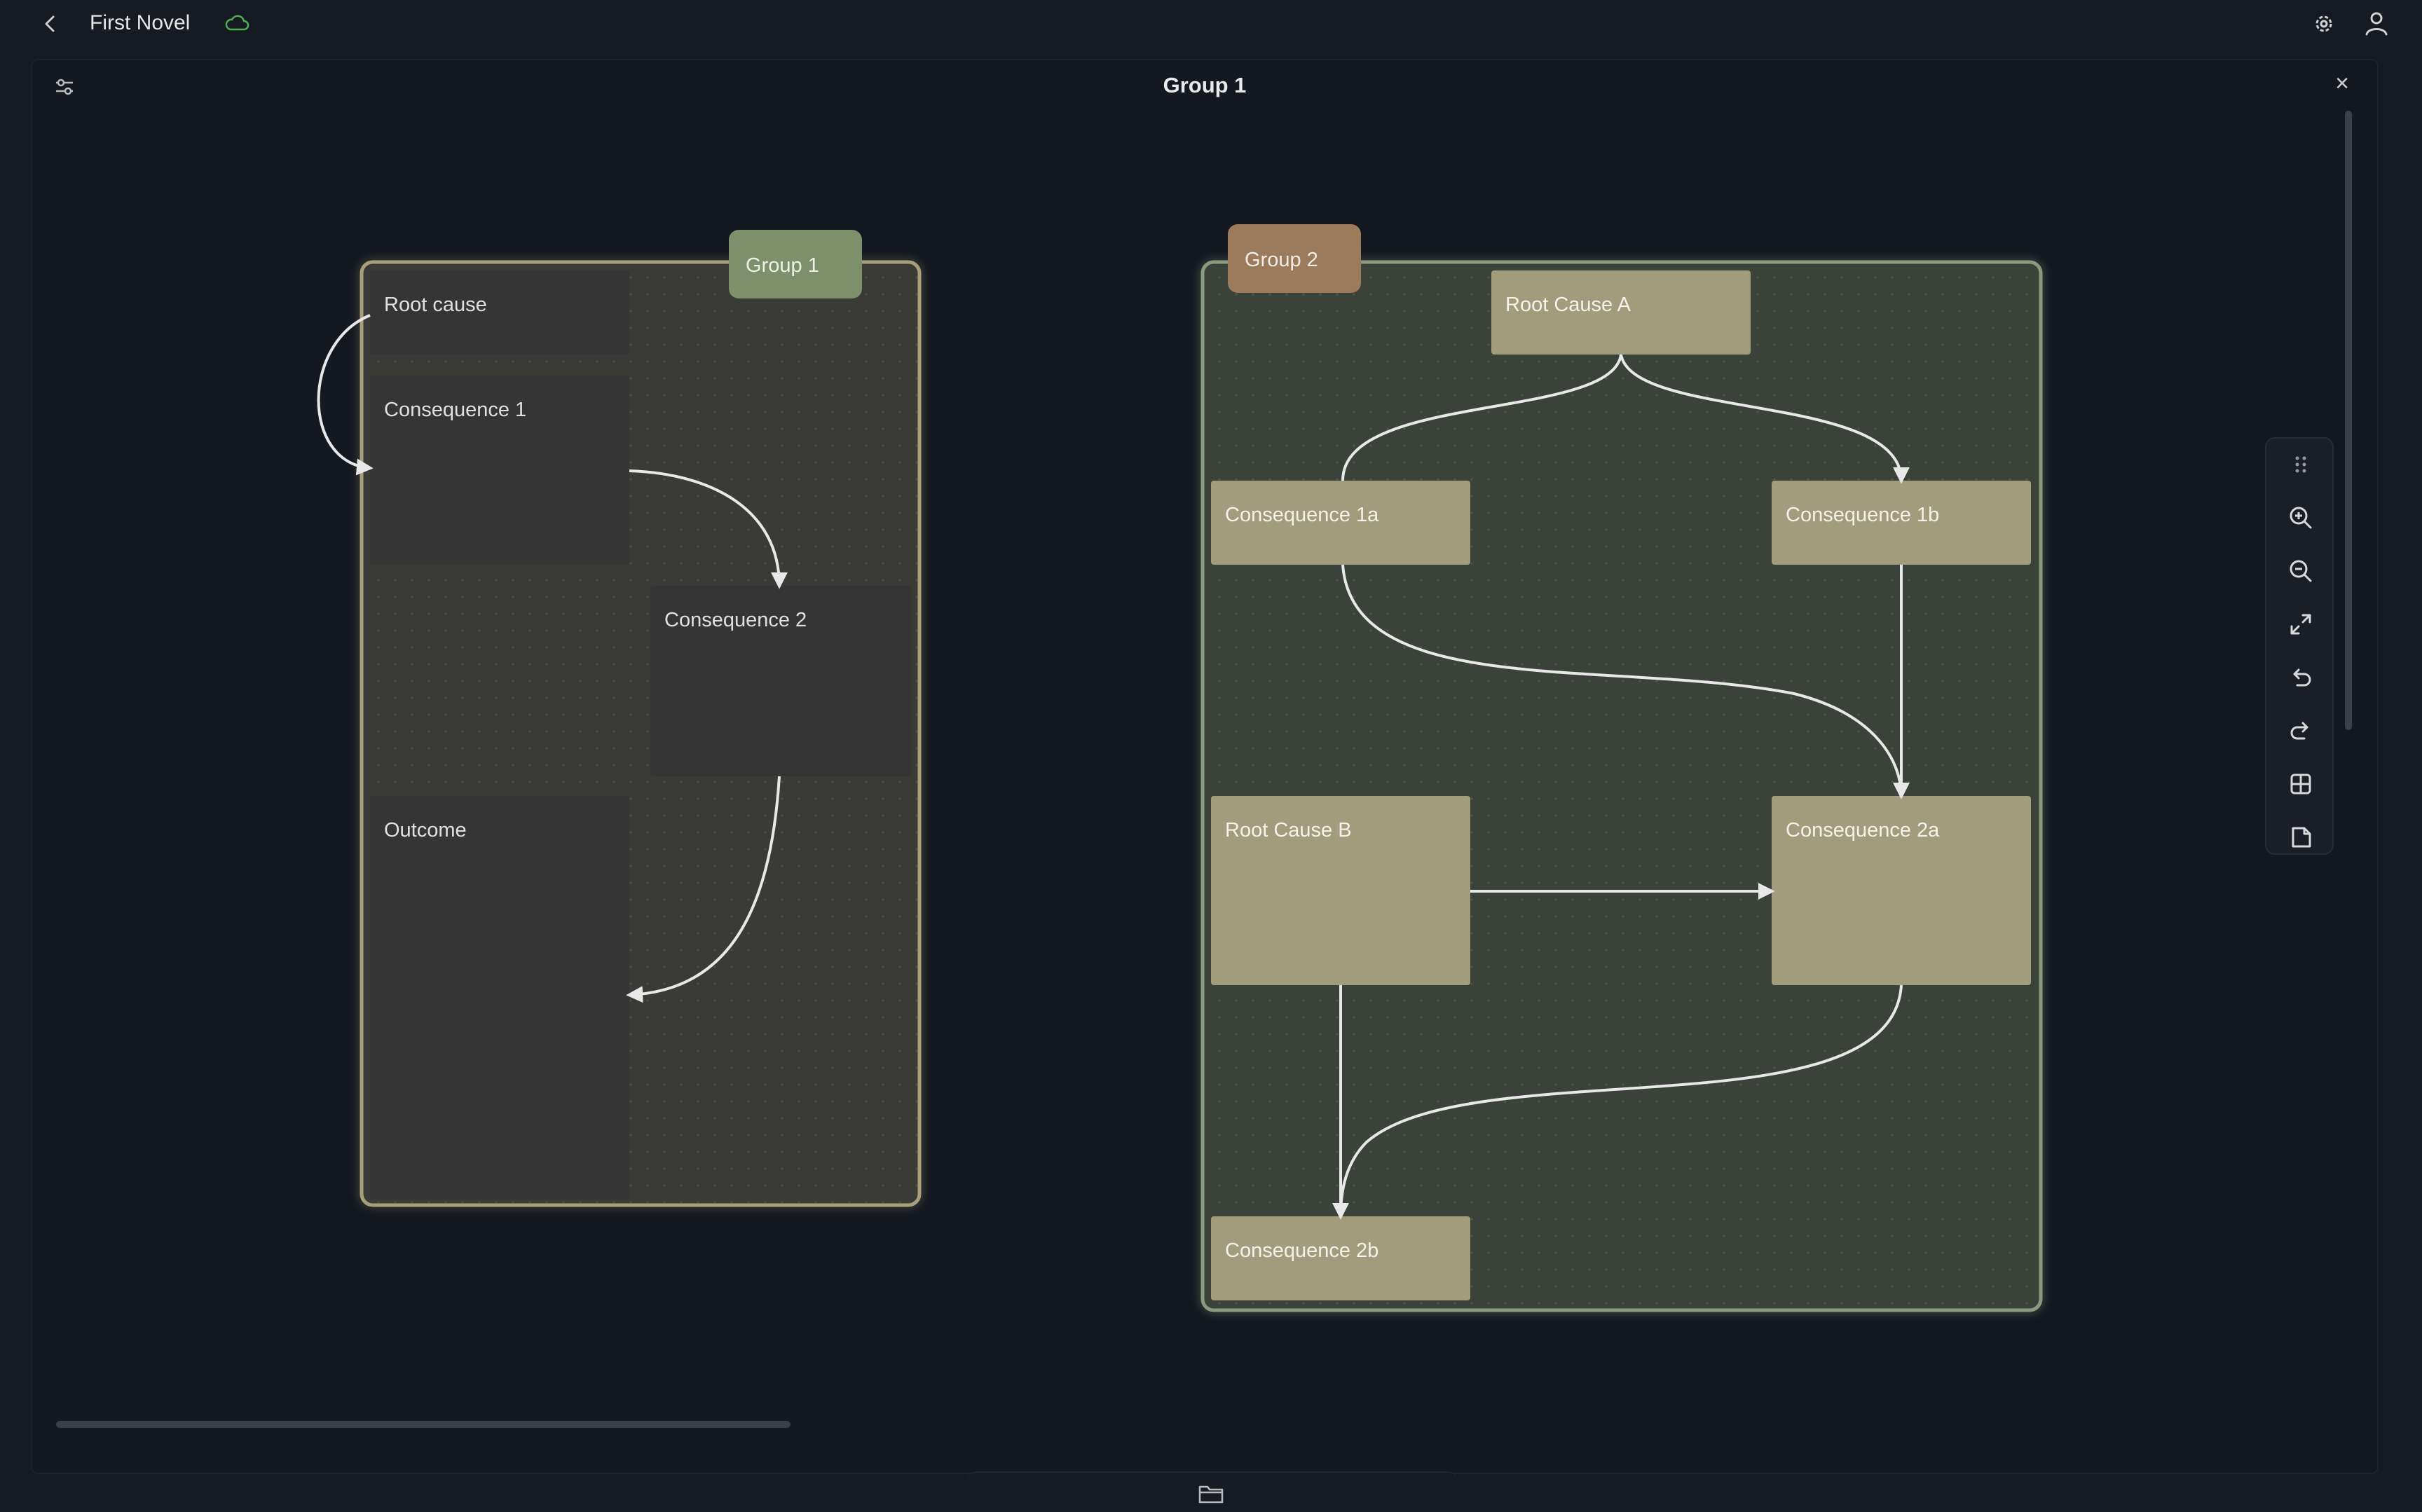  Describe the element at coordinates (782, 265) in the screenshot. I see `group-1-label: Group 1` at that location.